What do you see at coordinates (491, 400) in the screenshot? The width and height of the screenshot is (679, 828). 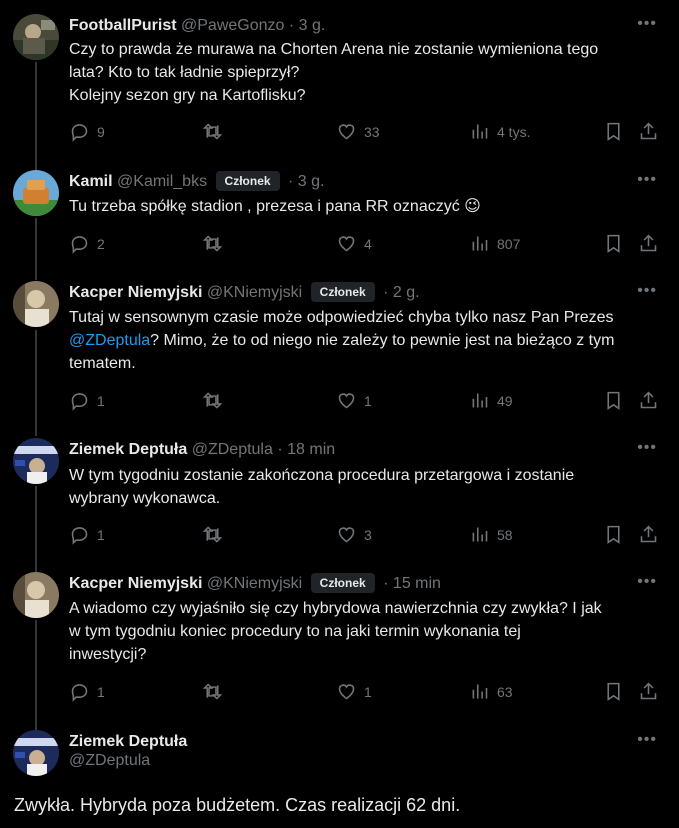 I see `views-button: 49` at bounding box center [491, 400].